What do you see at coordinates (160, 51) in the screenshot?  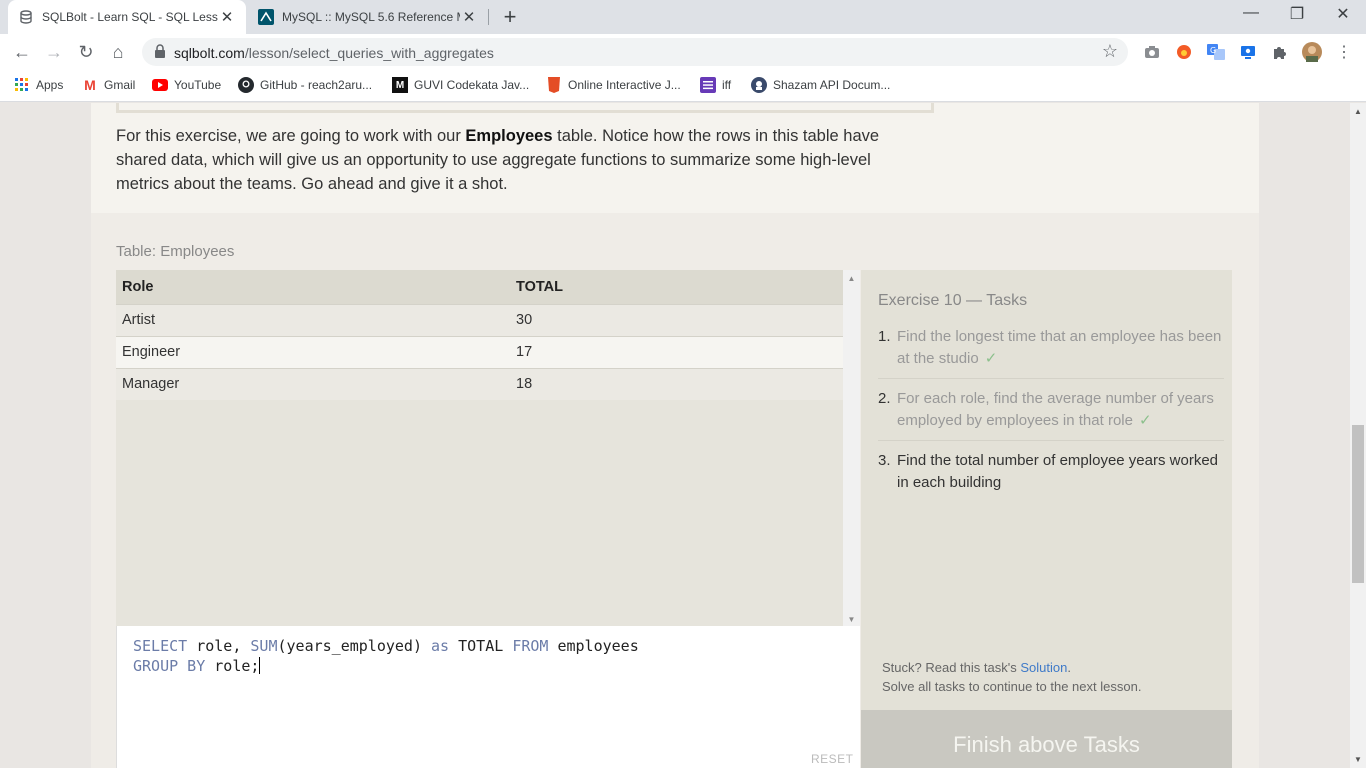 I see `lock-icon` at bounding box center [160, 51].